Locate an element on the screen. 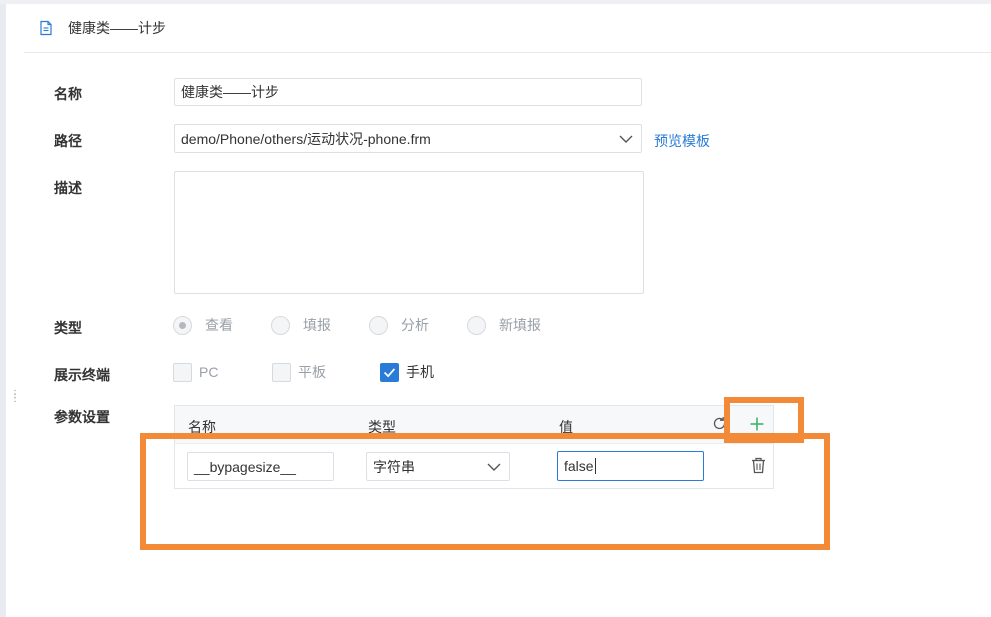 The height and width of the screenshot is (617, 991). type-label: 类型 is located at coordinates (68, 328).